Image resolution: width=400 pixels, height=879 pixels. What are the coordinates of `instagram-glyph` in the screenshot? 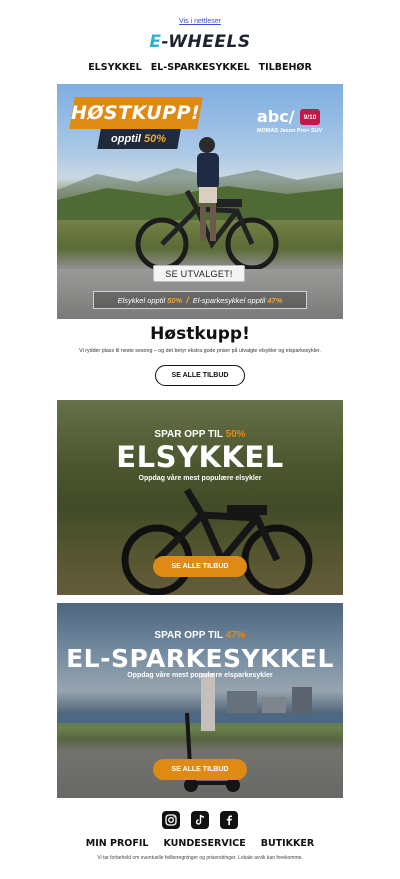 It's located at (171, 820).